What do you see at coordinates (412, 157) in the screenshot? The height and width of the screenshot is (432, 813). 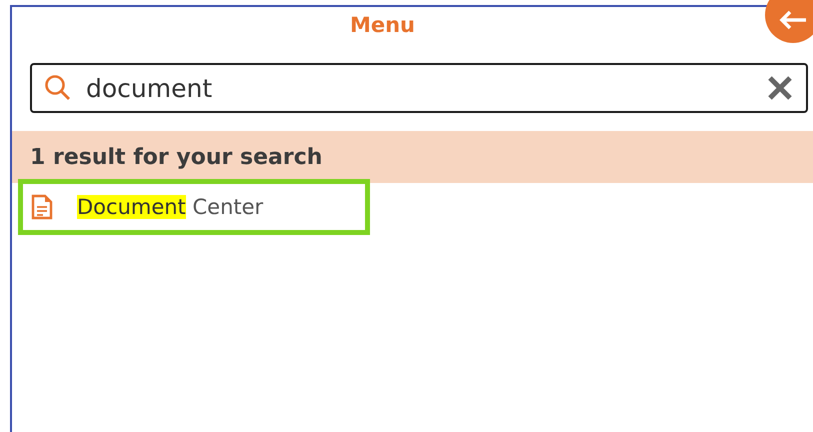 I see `results-heading: 1 result for your search` at bounding box center [412, 157].